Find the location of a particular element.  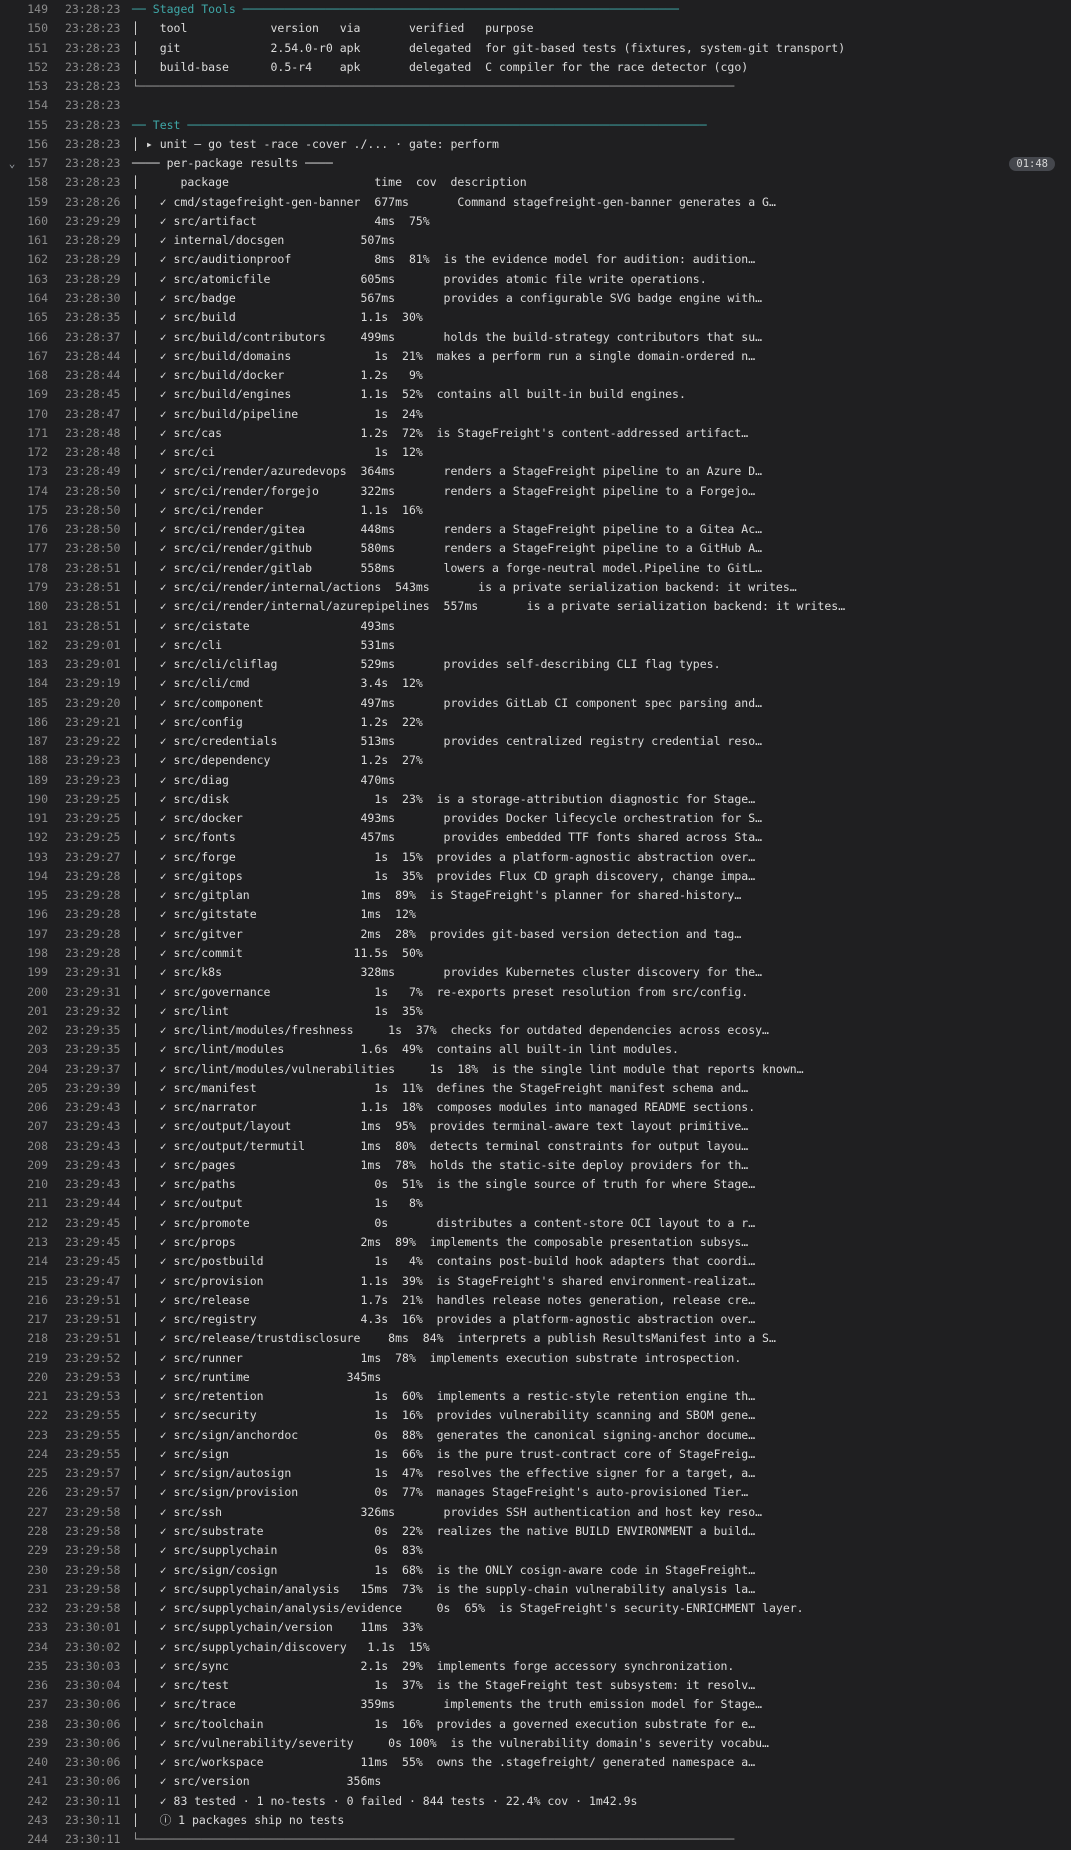

line-number: 204 is located at coordinates (31, 1069).